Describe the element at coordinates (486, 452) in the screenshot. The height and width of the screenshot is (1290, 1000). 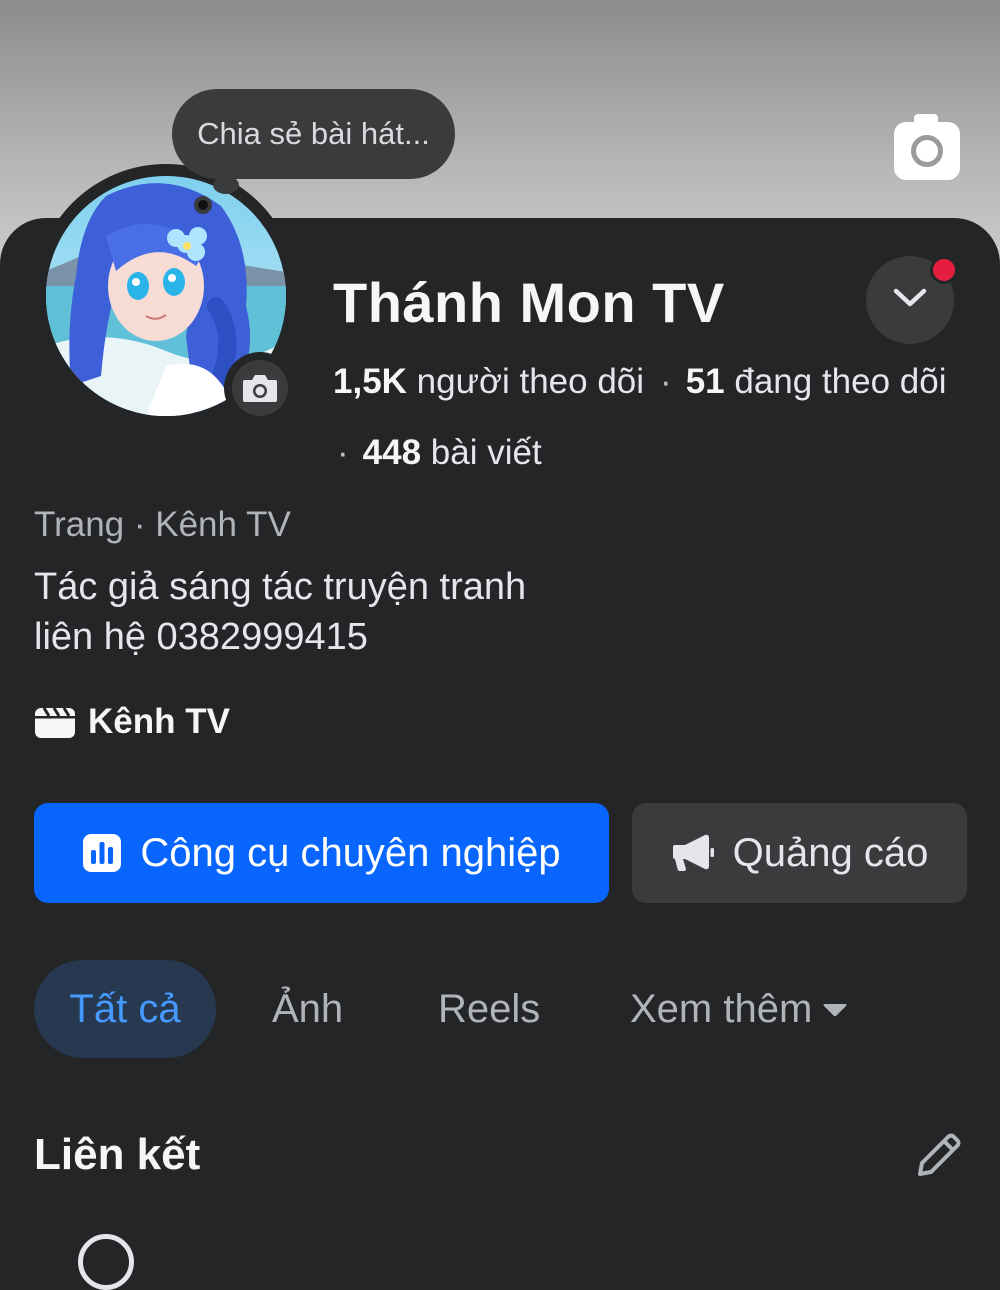
I see `posts-label: bài viết` at that location.